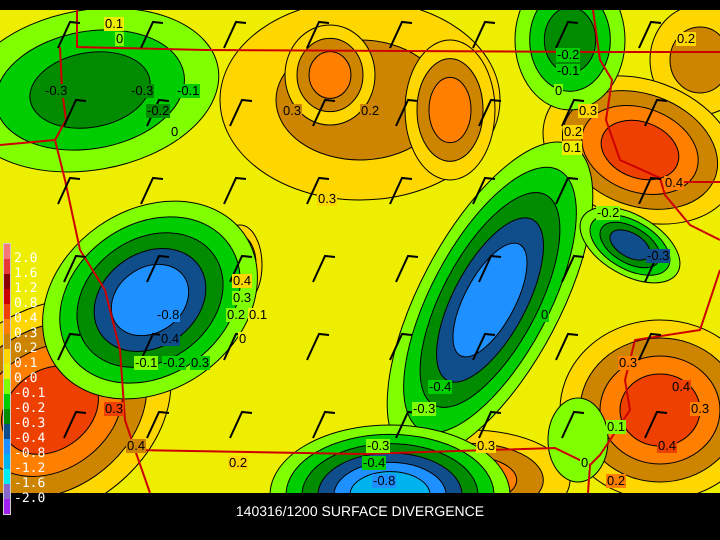  I want to click on legend-label: 0.2, so click(26, 348).